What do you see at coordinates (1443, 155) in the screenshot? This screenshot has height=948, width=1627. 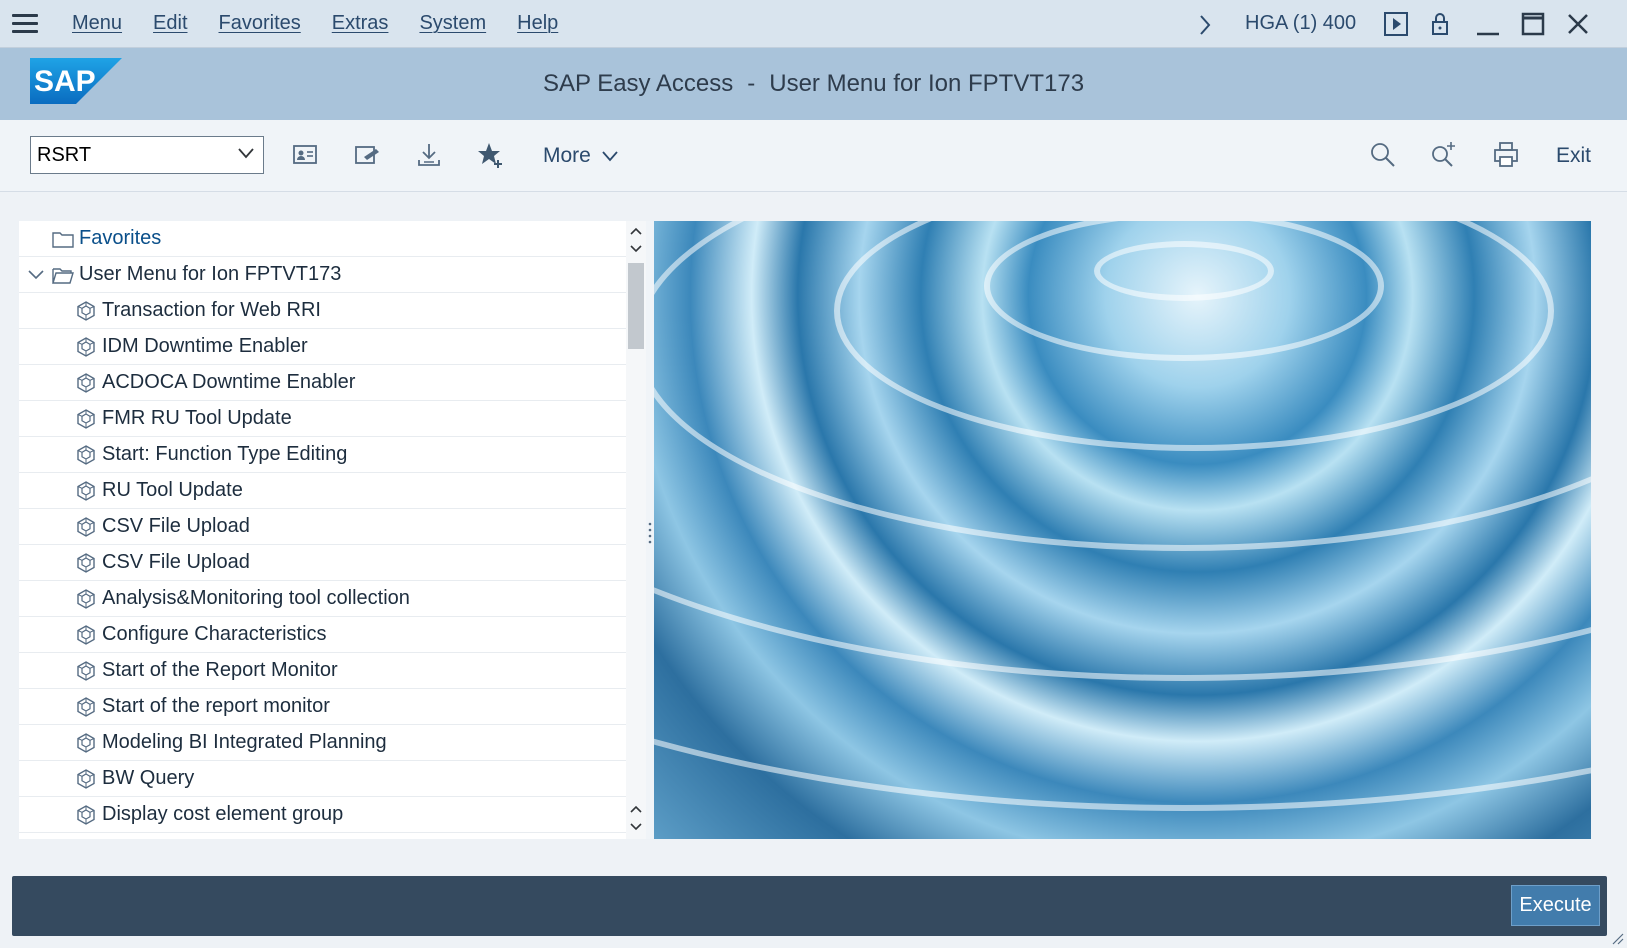 I see `search-more-icon` at bounding box center [1443, 155].